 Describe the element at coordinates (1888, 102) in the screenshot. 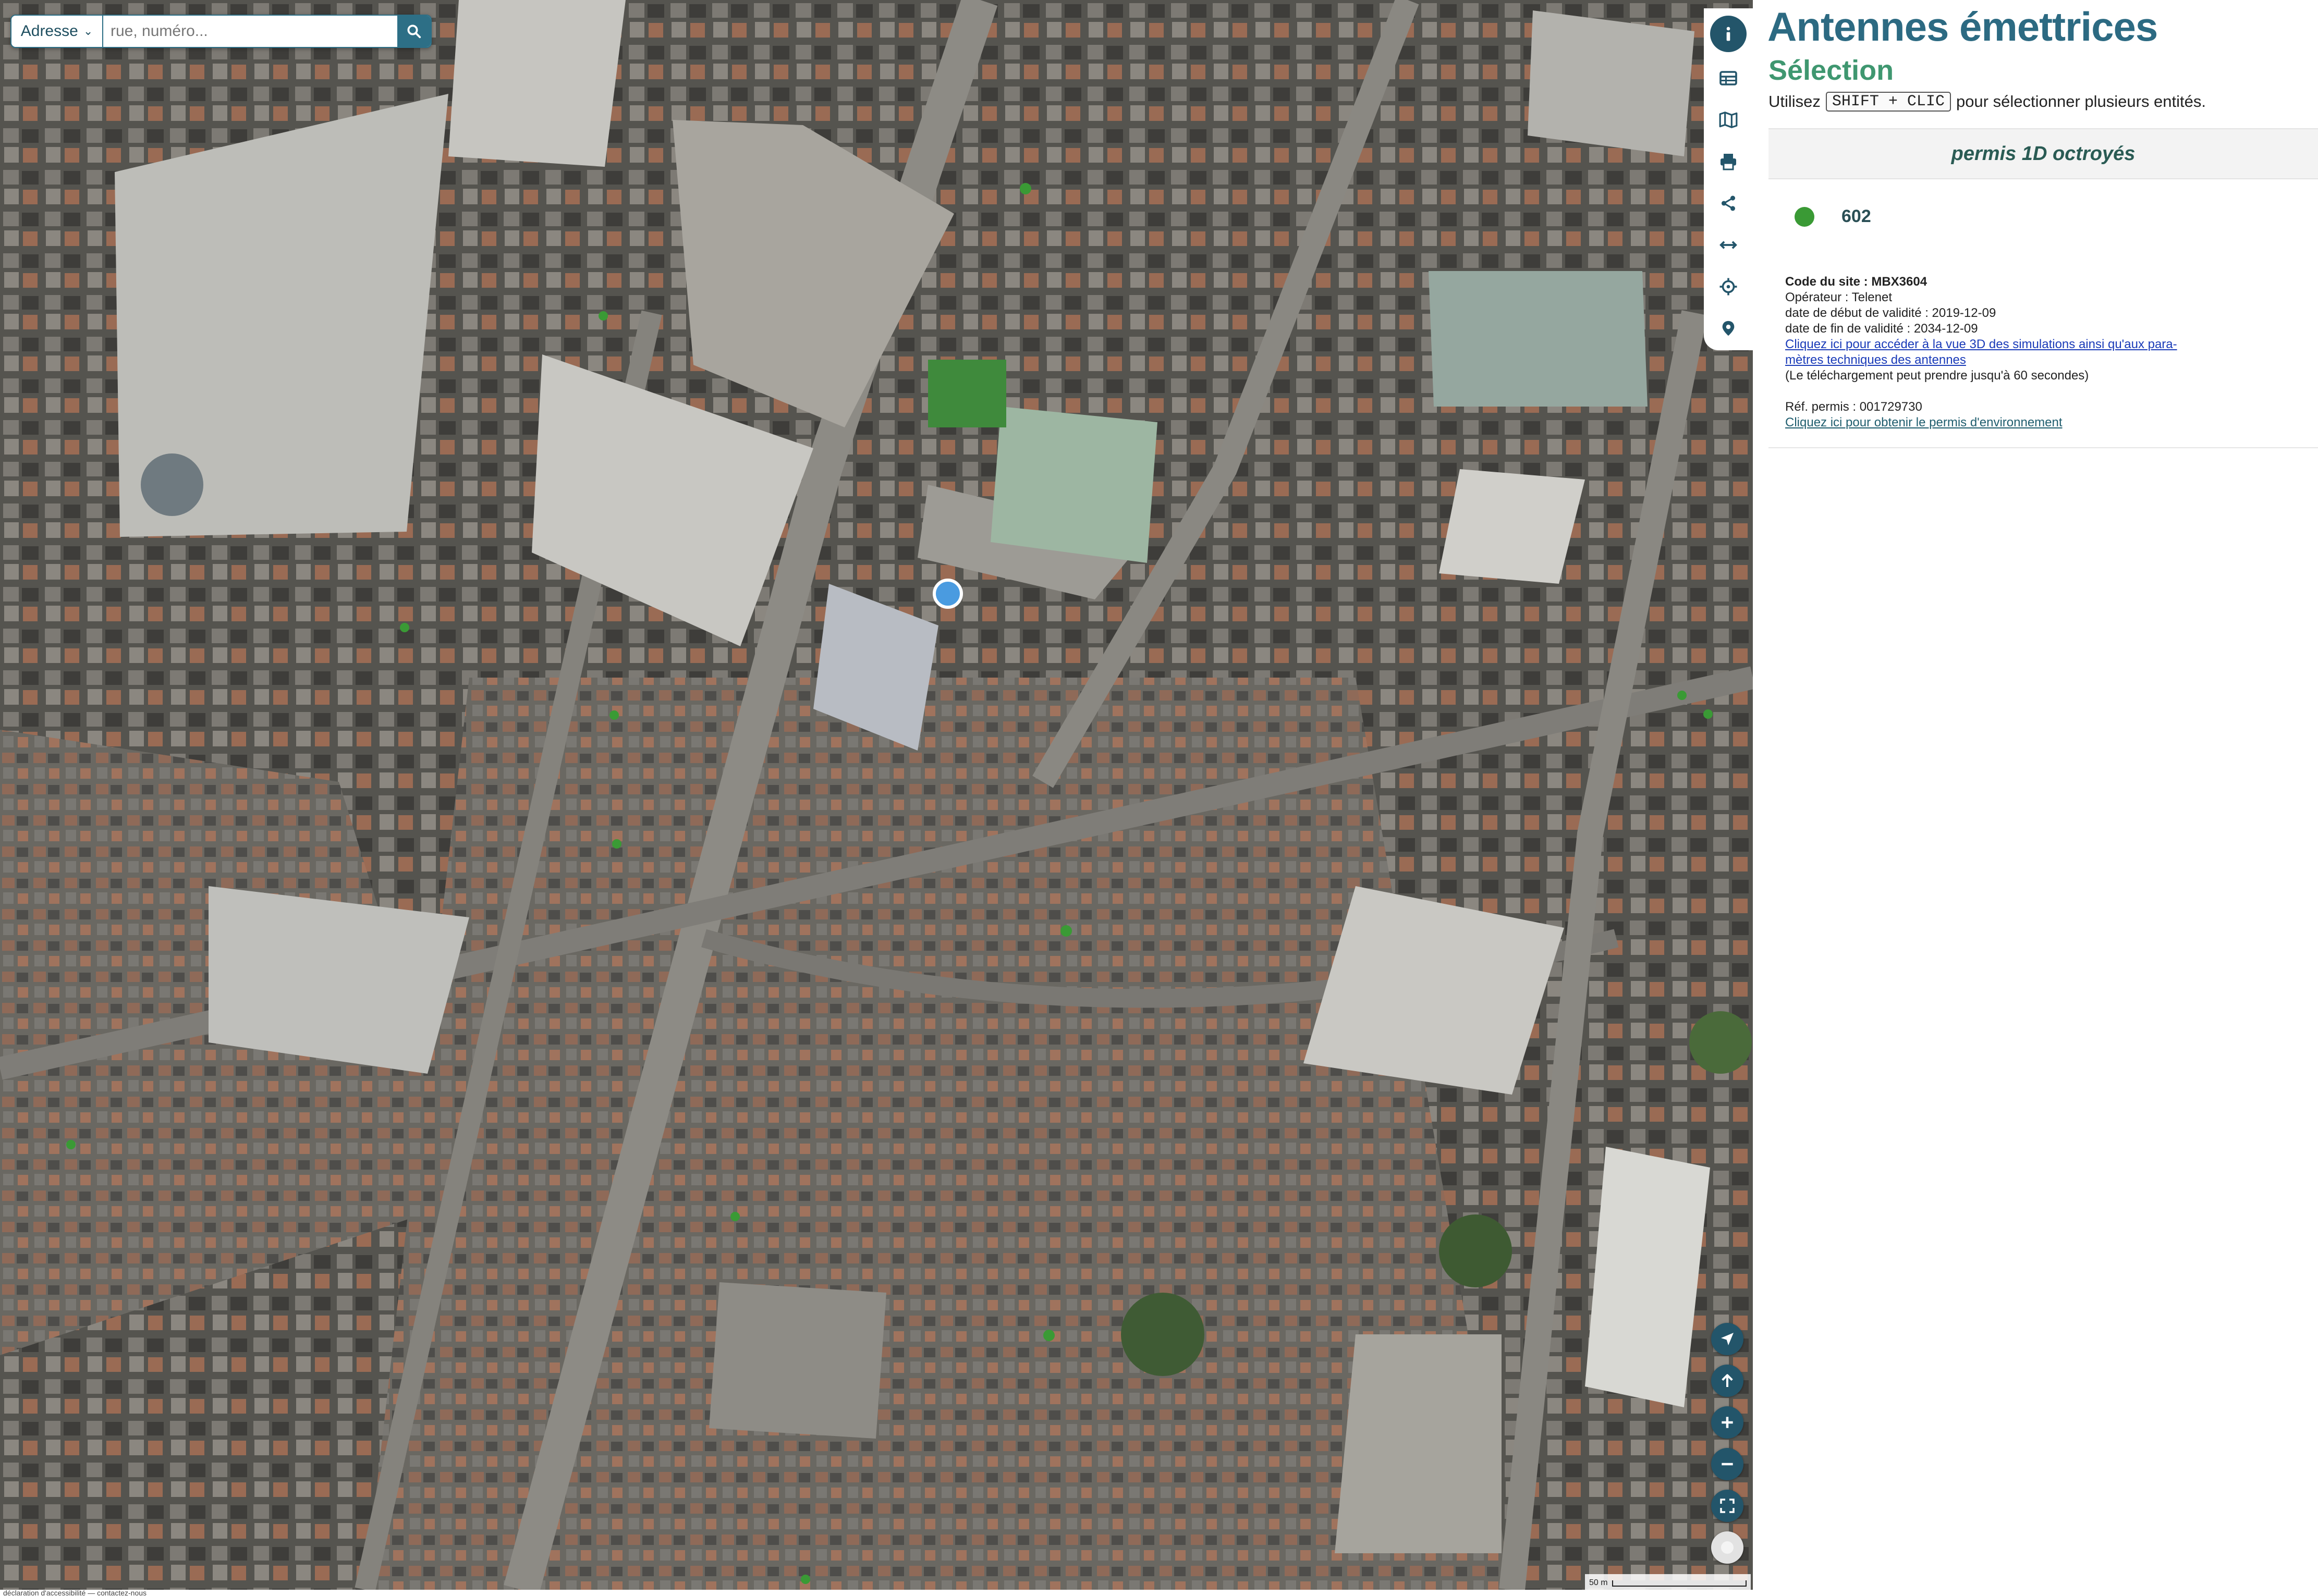

I see `hint-shortcut-key: SHIFT + CLIC` at that location.